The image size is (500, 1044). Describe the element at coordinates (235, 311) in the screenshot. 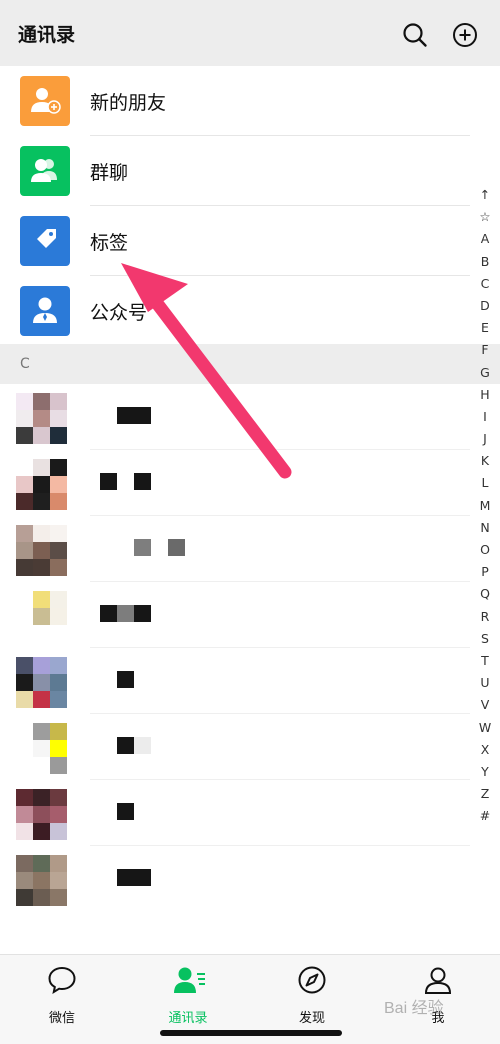

I see `entry-official-accounts: 公众号` at that location.